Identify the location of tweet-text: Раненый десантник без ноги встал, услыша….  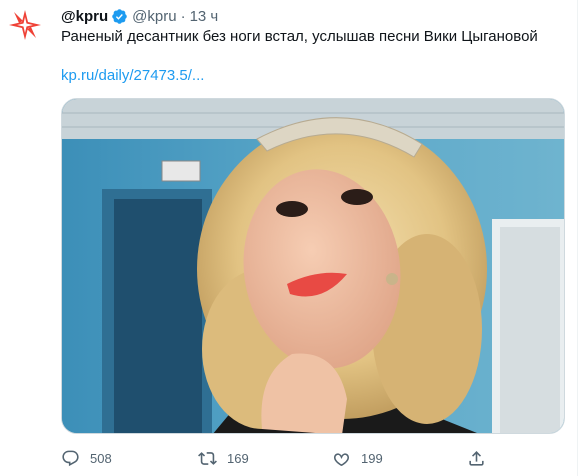
(299, 36).